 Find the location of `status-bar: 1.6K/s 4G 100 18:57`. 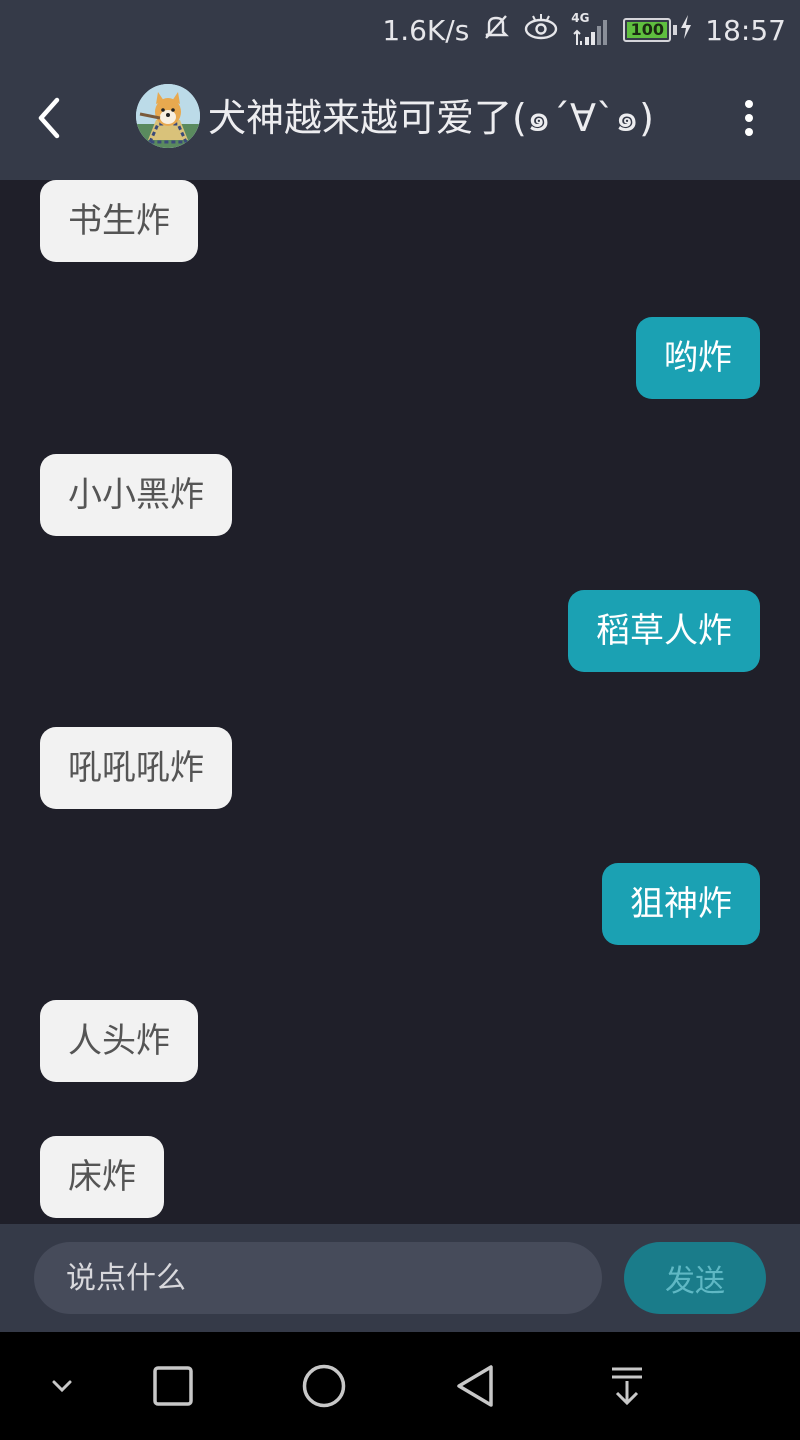

status-bar: 1.6K/s 4G 100 18:57 is located at coordinates (400, 30).